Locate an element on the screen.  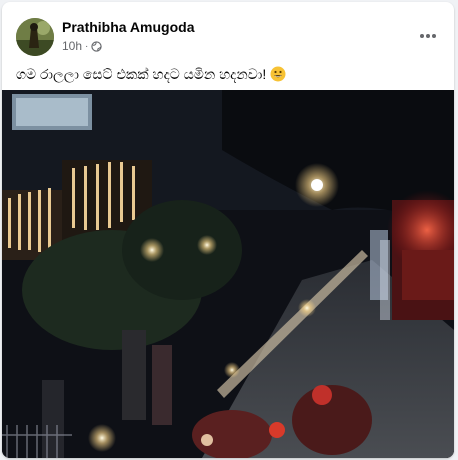
more-options-button is located at coordinates (428, 36).